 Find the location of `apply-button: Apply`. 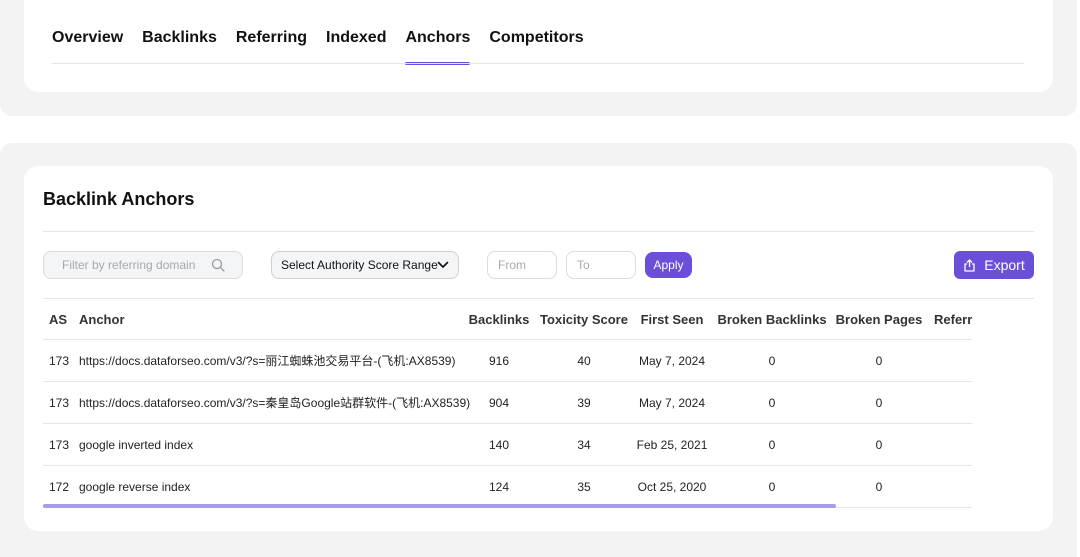

apply-button: Apply is located at coordinates (668, 265).